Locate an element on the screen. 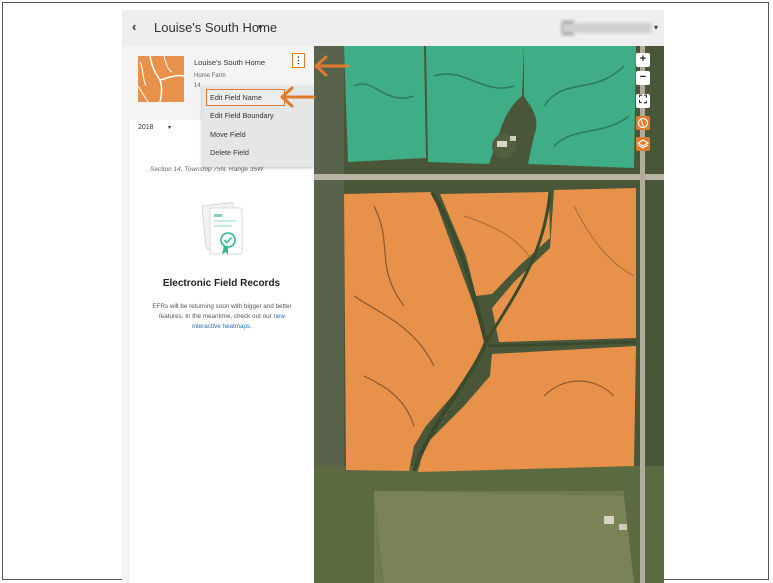 This screenshot has width=773, height=583. zoom-out-button: − is located at coordinates (643, 78).